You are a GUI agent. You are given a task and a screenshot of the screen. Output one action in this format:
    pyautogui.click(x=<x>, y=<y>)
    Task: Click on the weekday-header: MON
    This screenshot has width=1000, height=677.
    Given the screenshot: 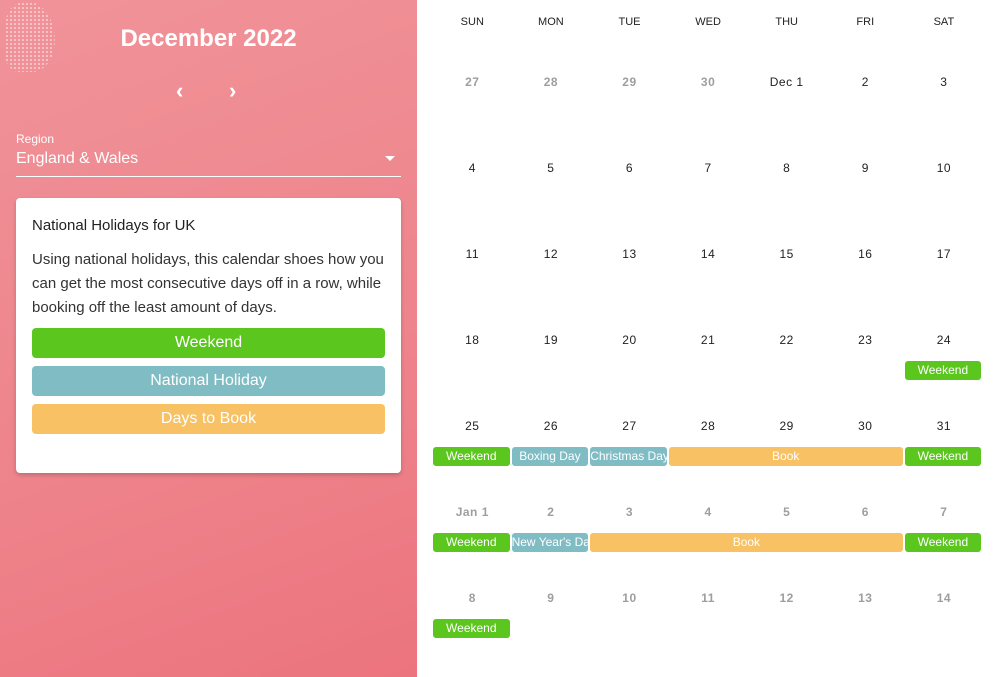 What is the action you would take?
    pyautogui.click(x=551, y=22)
    